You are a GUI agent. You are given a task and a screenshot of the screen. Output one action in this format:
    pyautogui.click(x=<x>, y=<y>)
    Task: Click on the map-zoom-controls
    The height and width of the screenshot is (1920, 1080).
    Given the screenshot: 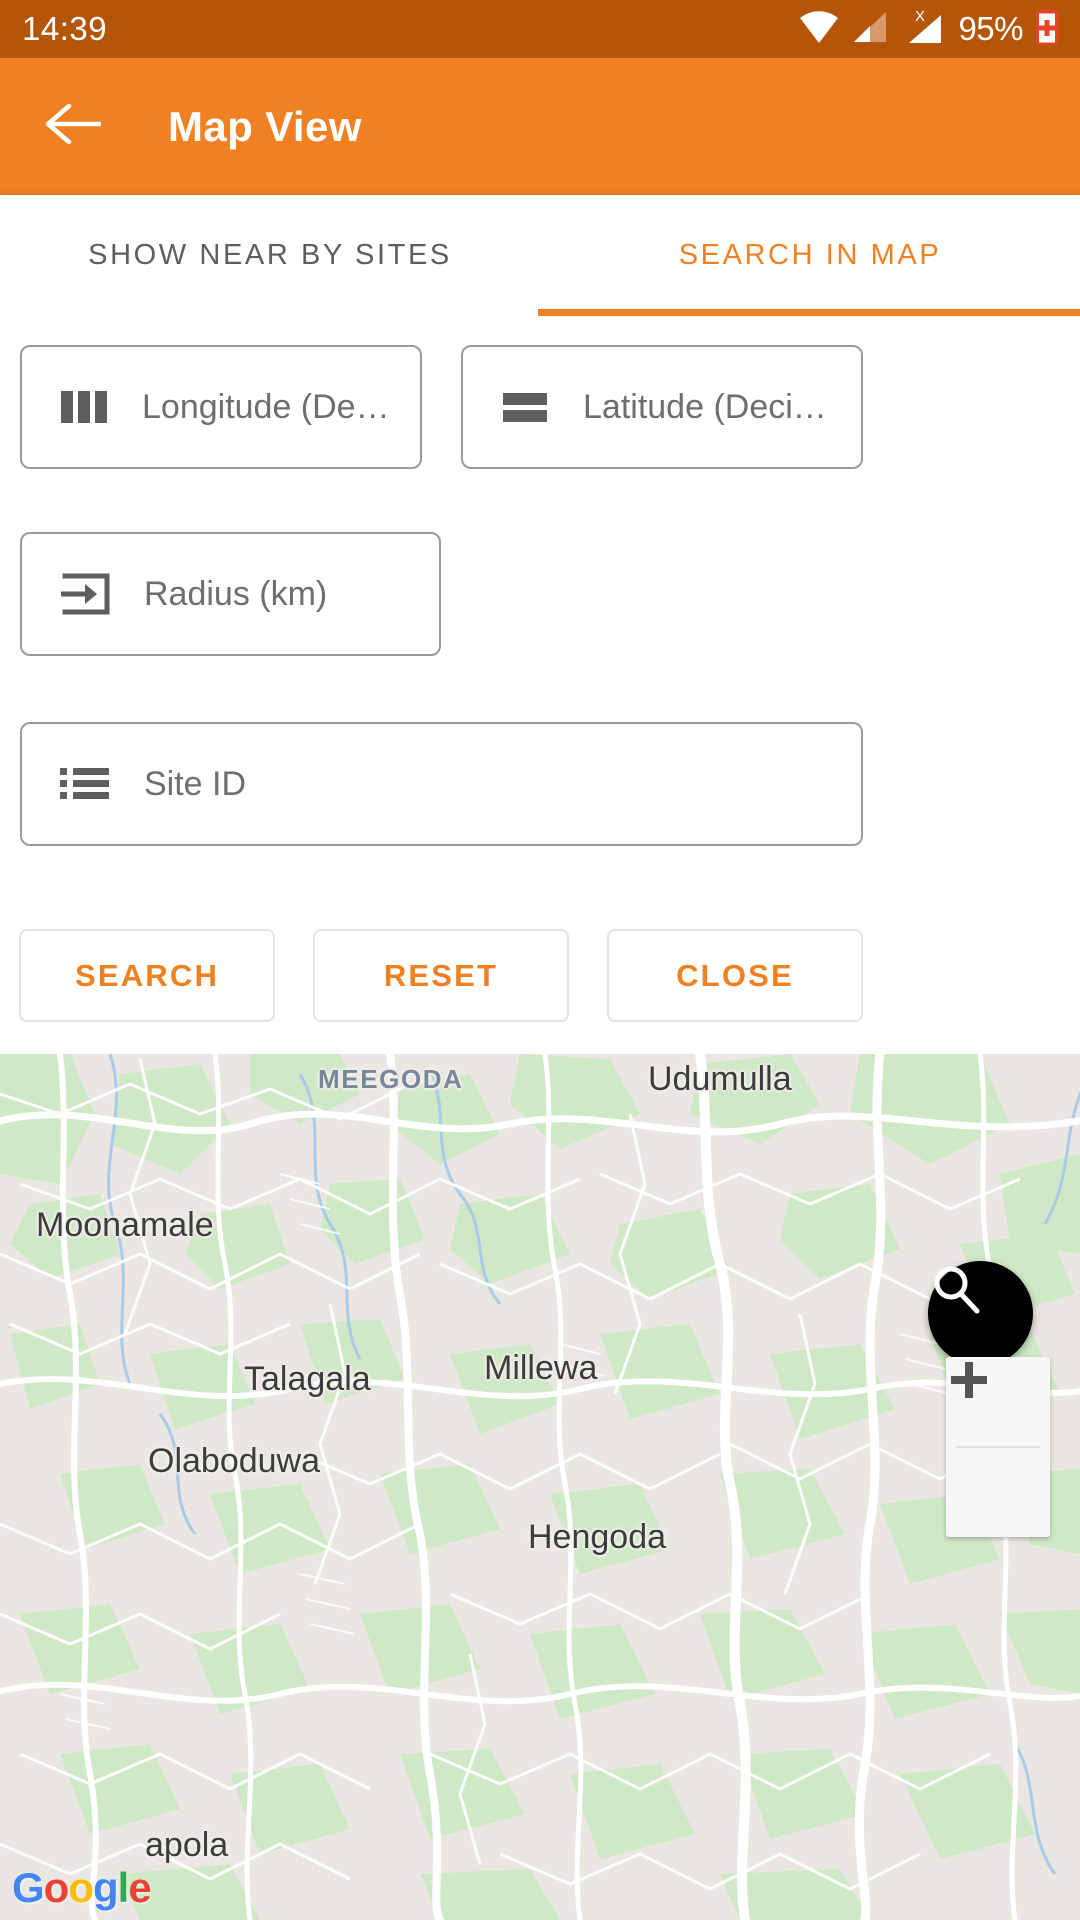 What is the action you would take?
    pyautogui.click(x=998, y=1447)
    